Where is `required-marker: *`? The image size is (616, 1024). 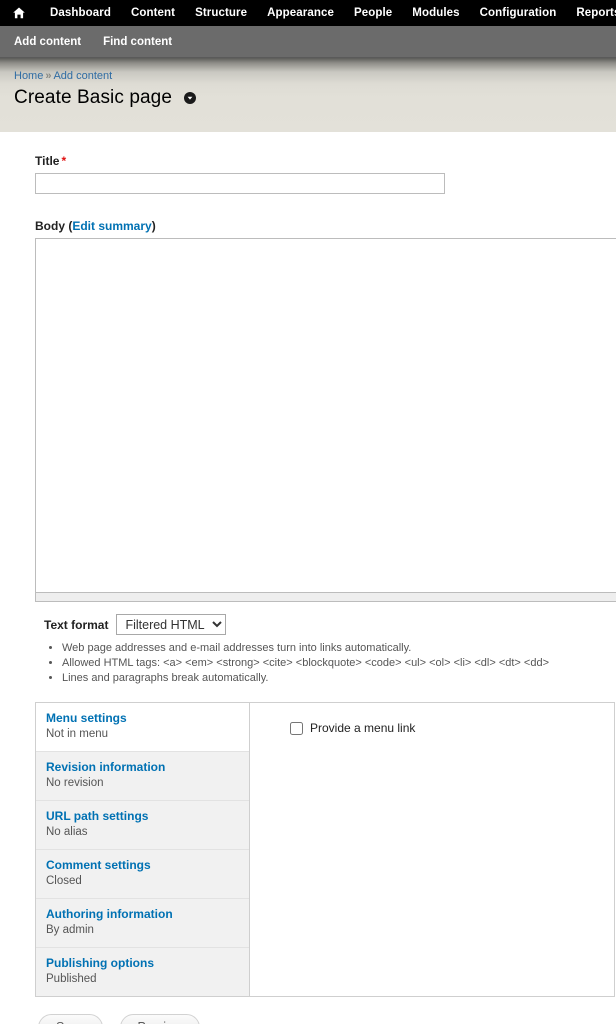 required-marker: * is located at coordinates (64, 161).